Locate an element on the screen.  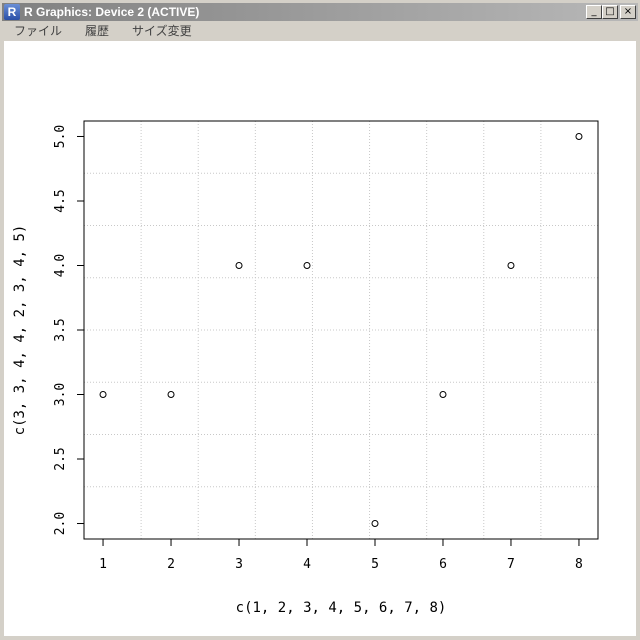
menu-resize: サイズ変更 is located at coordinates (161, 30).